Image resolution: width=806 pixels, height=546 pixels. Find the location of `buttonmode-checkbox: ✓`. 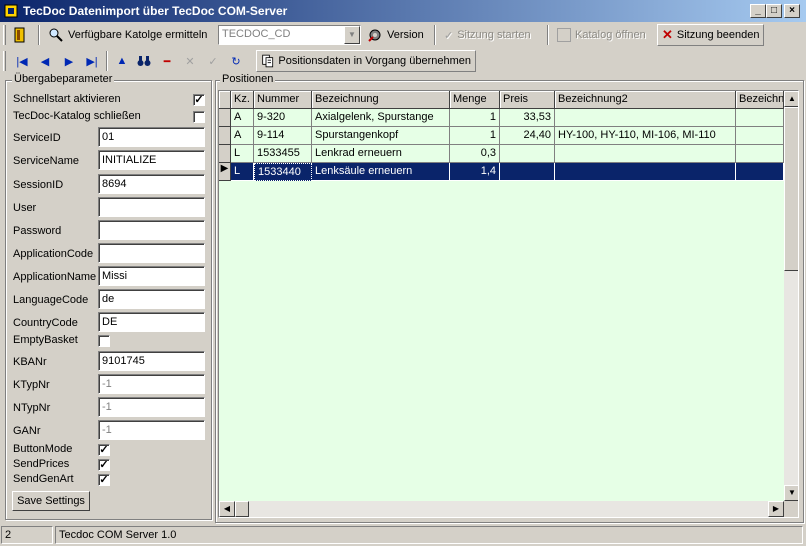

buttonmode-checkbox: ✓ is located at coordinates (104, 450).